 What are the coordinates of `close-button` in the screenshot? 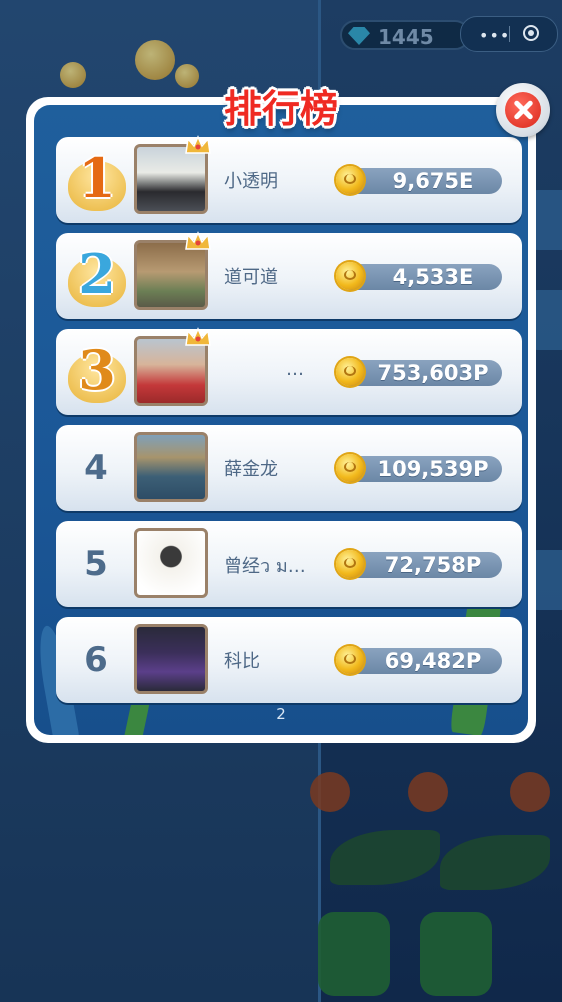 It's located at (523, 110).